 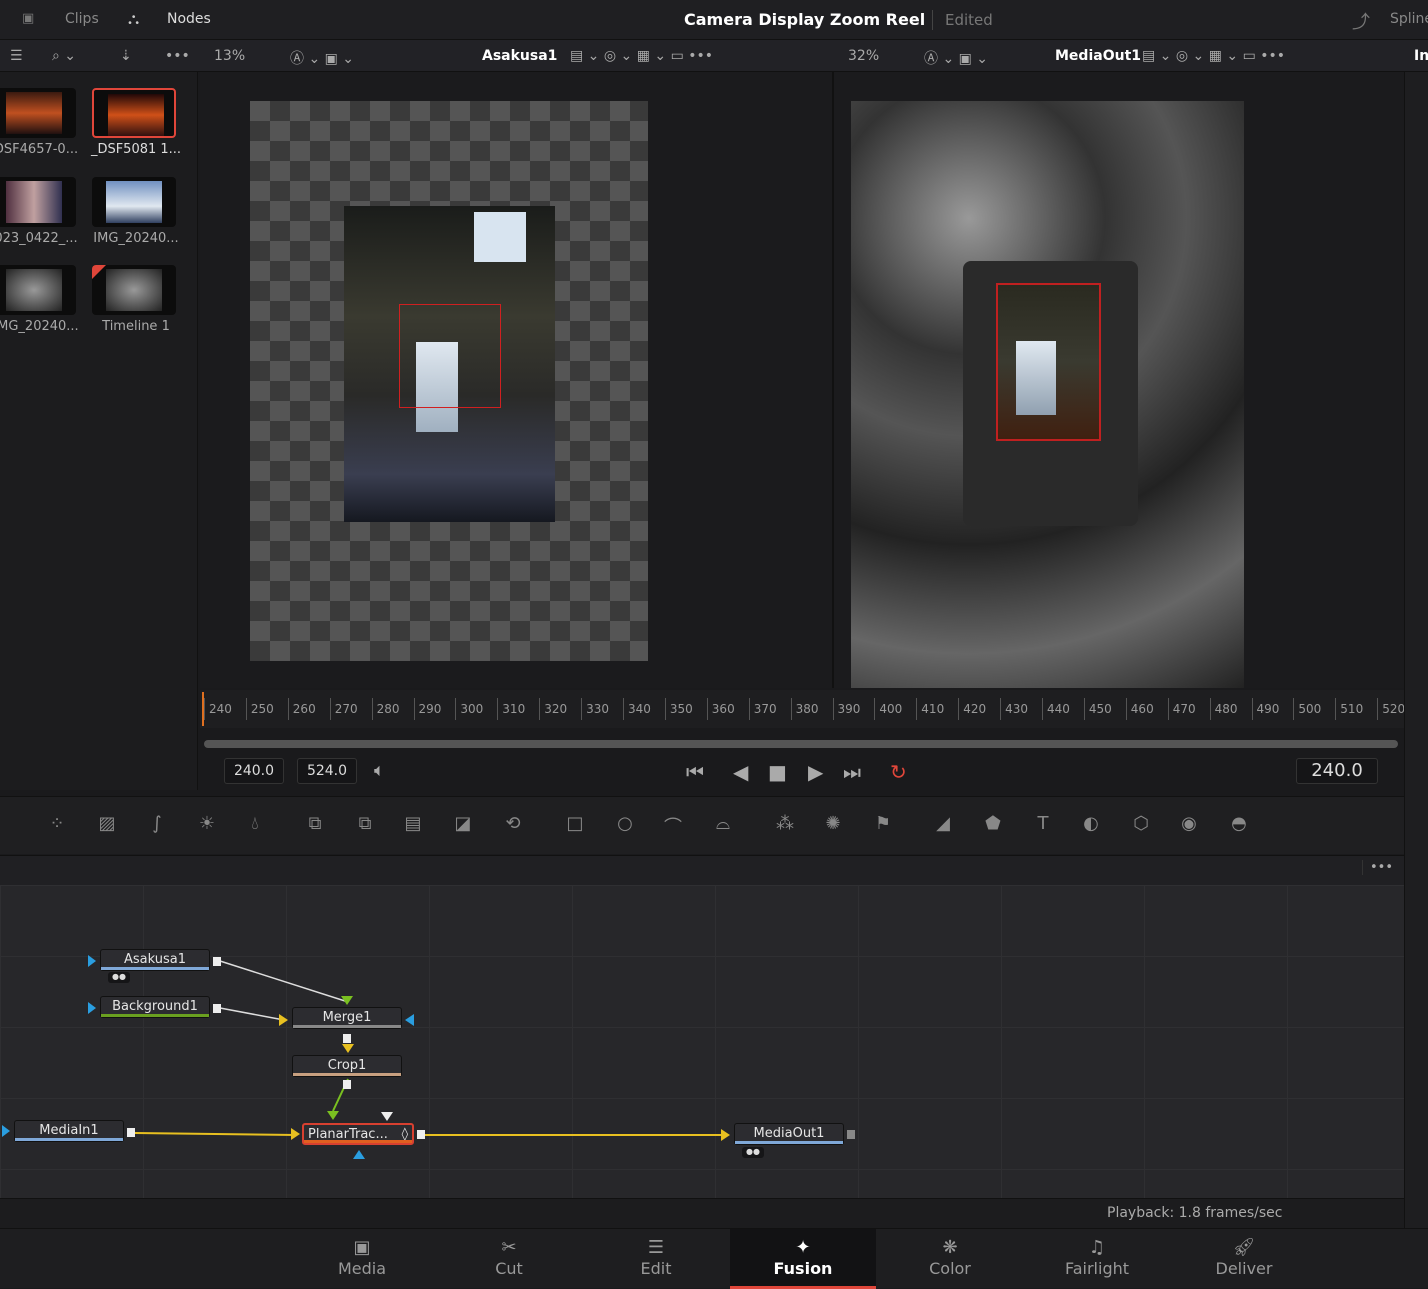 What do you see at coordinates (1213, 56) in the screenshot?
I see `right-viewer-tools-icon: ▤ ⌄ ◎ ⌄ ▦ ⌄ ▭ •••` at bounding box center [1213, 56].